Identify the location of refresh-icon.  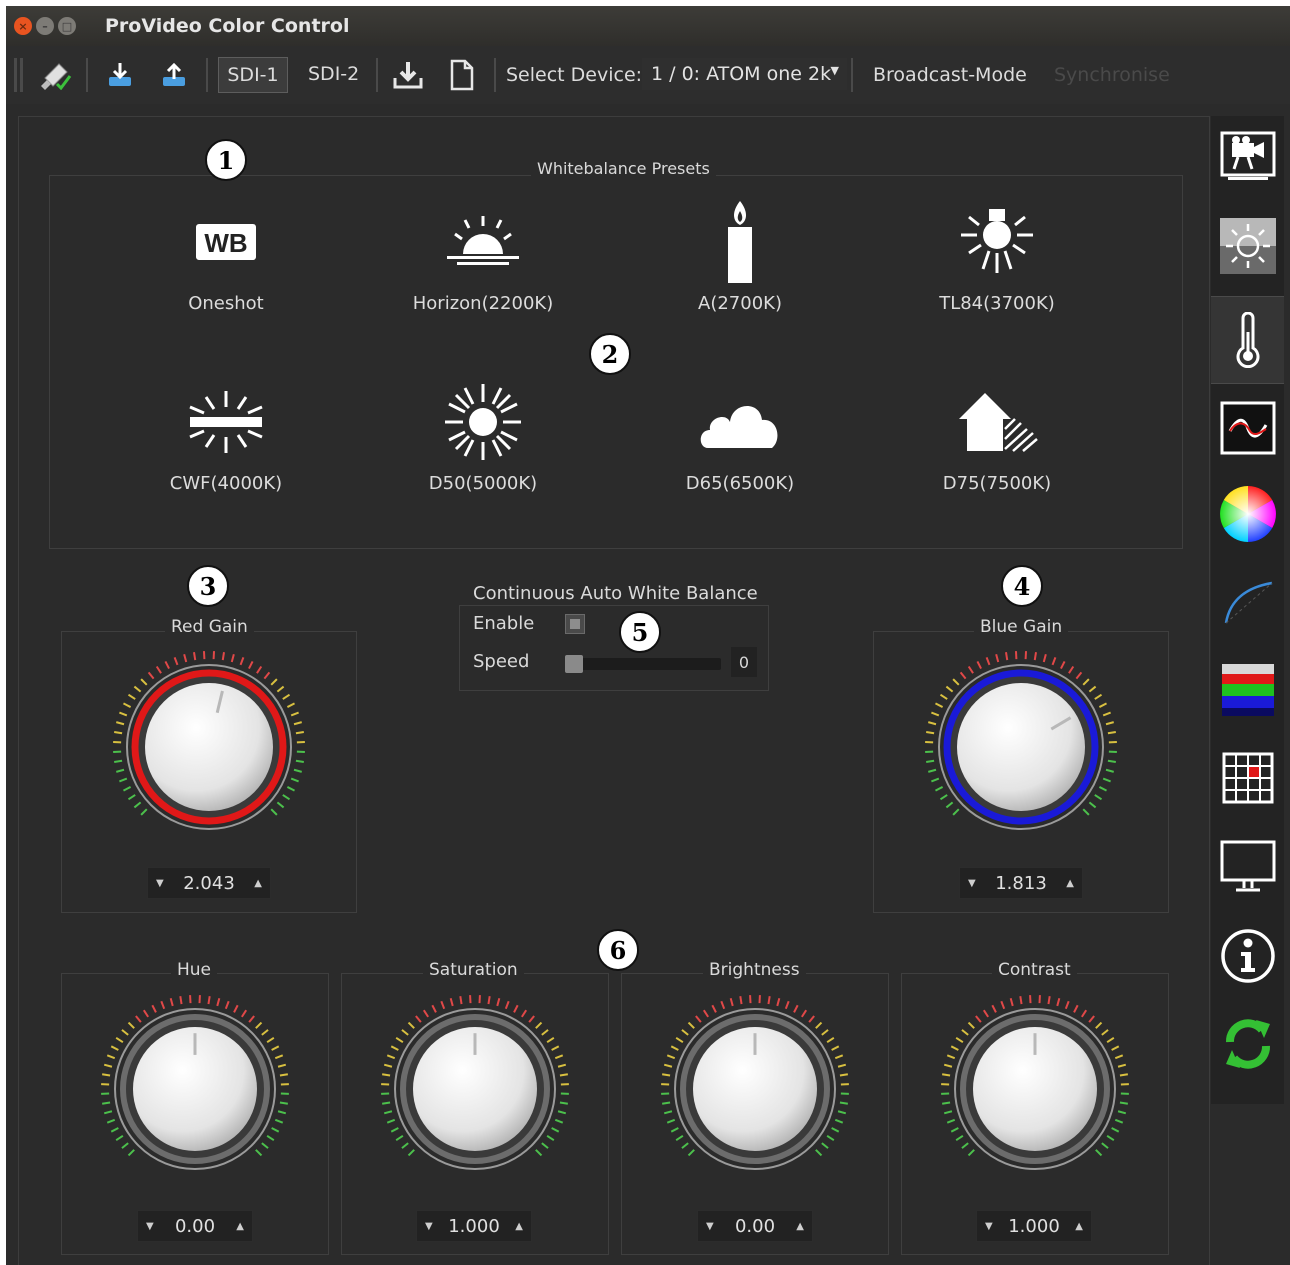
(1247, 1044).